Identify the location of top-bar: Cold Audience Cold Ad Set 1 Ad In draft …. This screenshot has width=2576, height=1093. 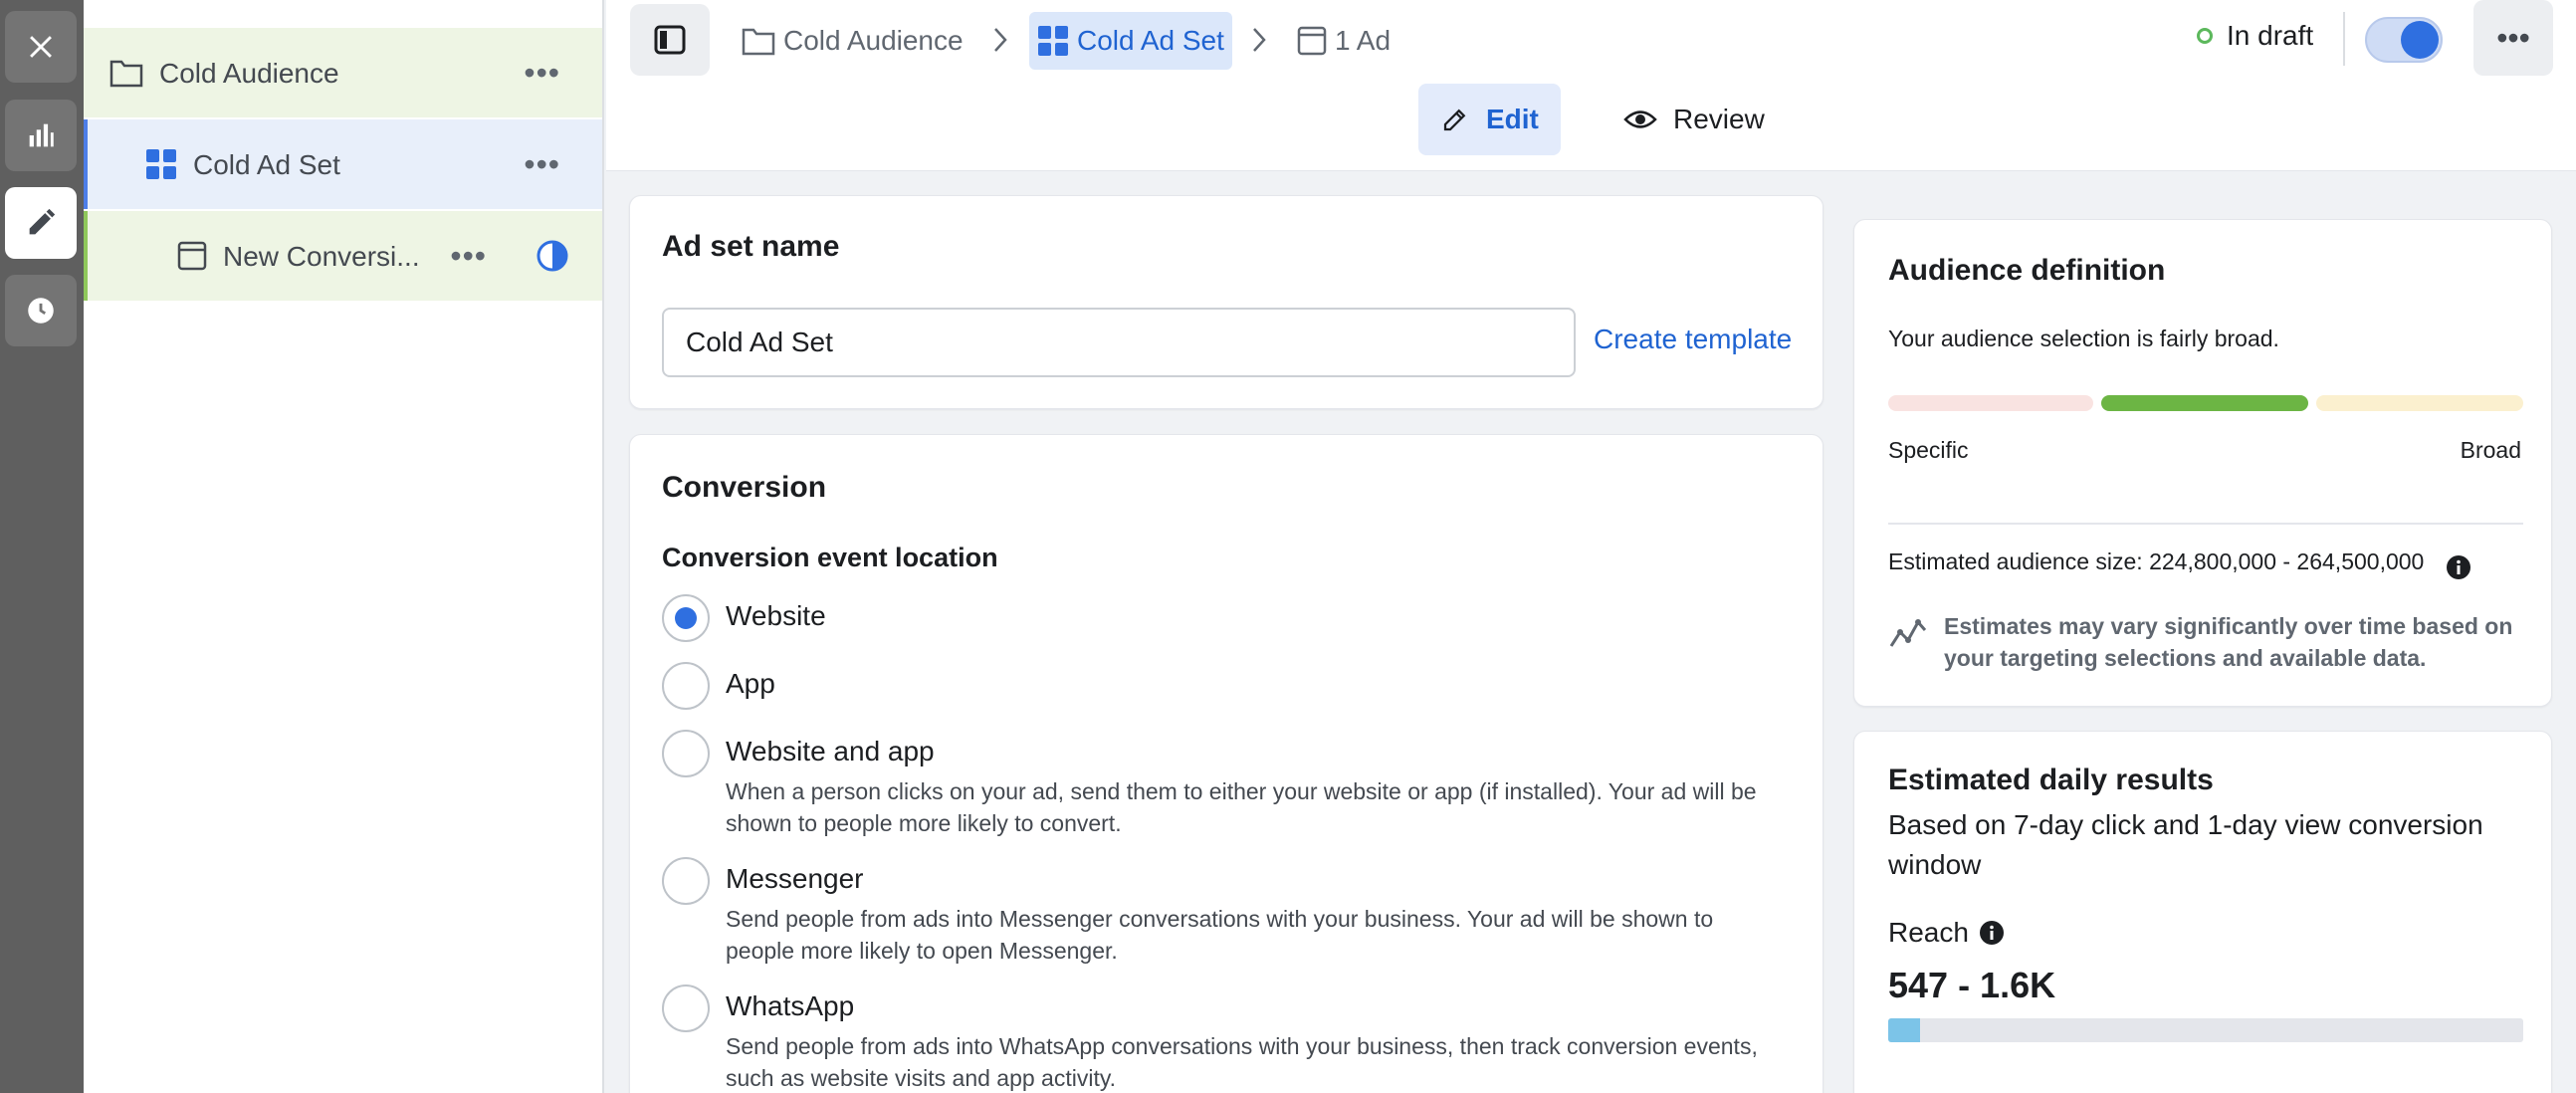
(1591, 85).